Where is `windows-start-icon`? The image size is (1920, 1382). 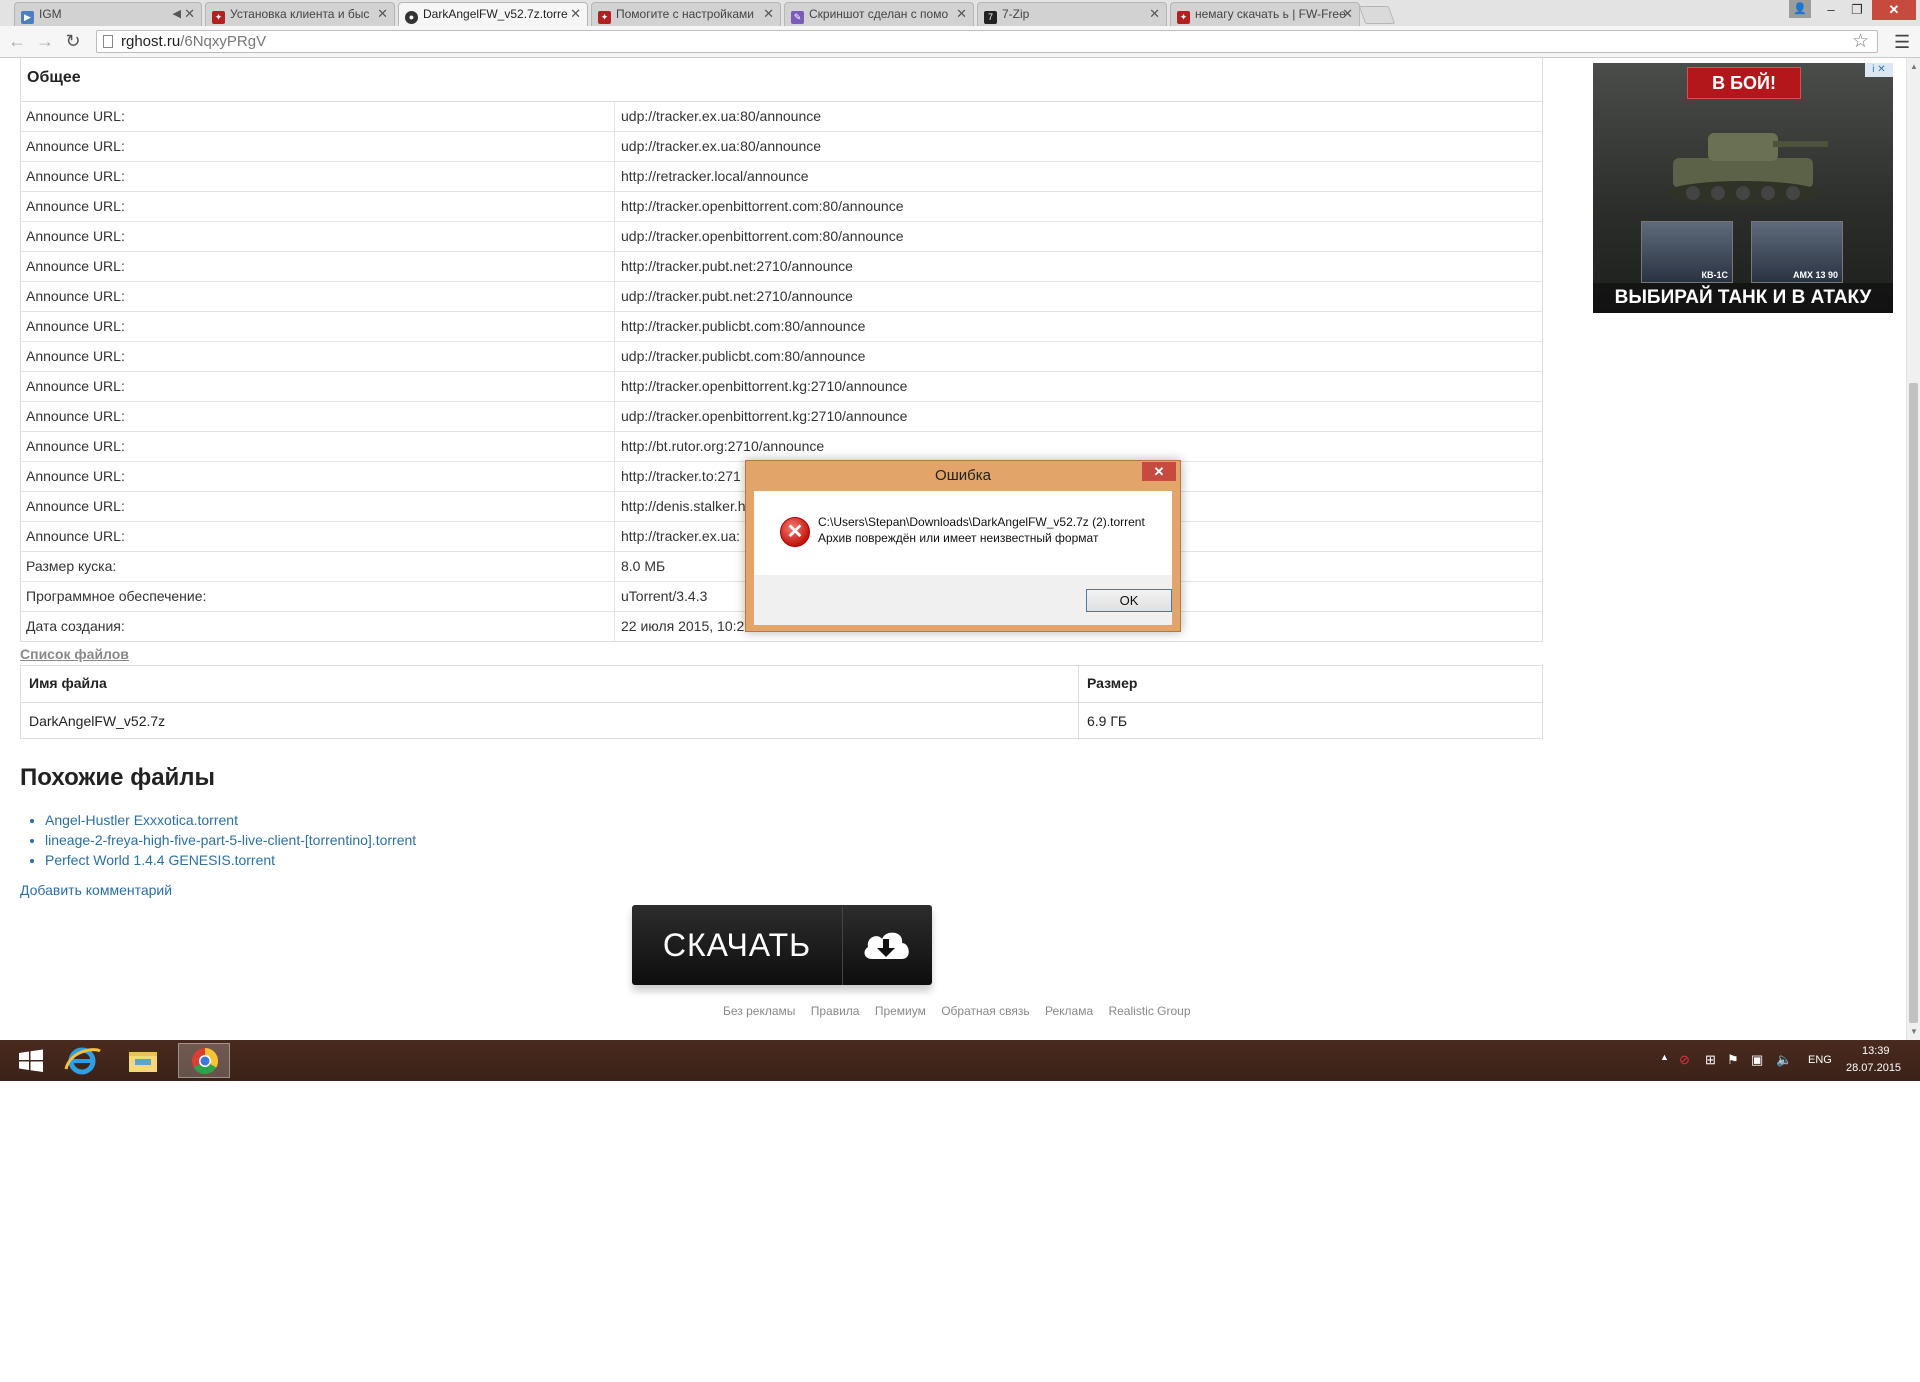
windows-start-icon is located at coordinates (31, 1060).